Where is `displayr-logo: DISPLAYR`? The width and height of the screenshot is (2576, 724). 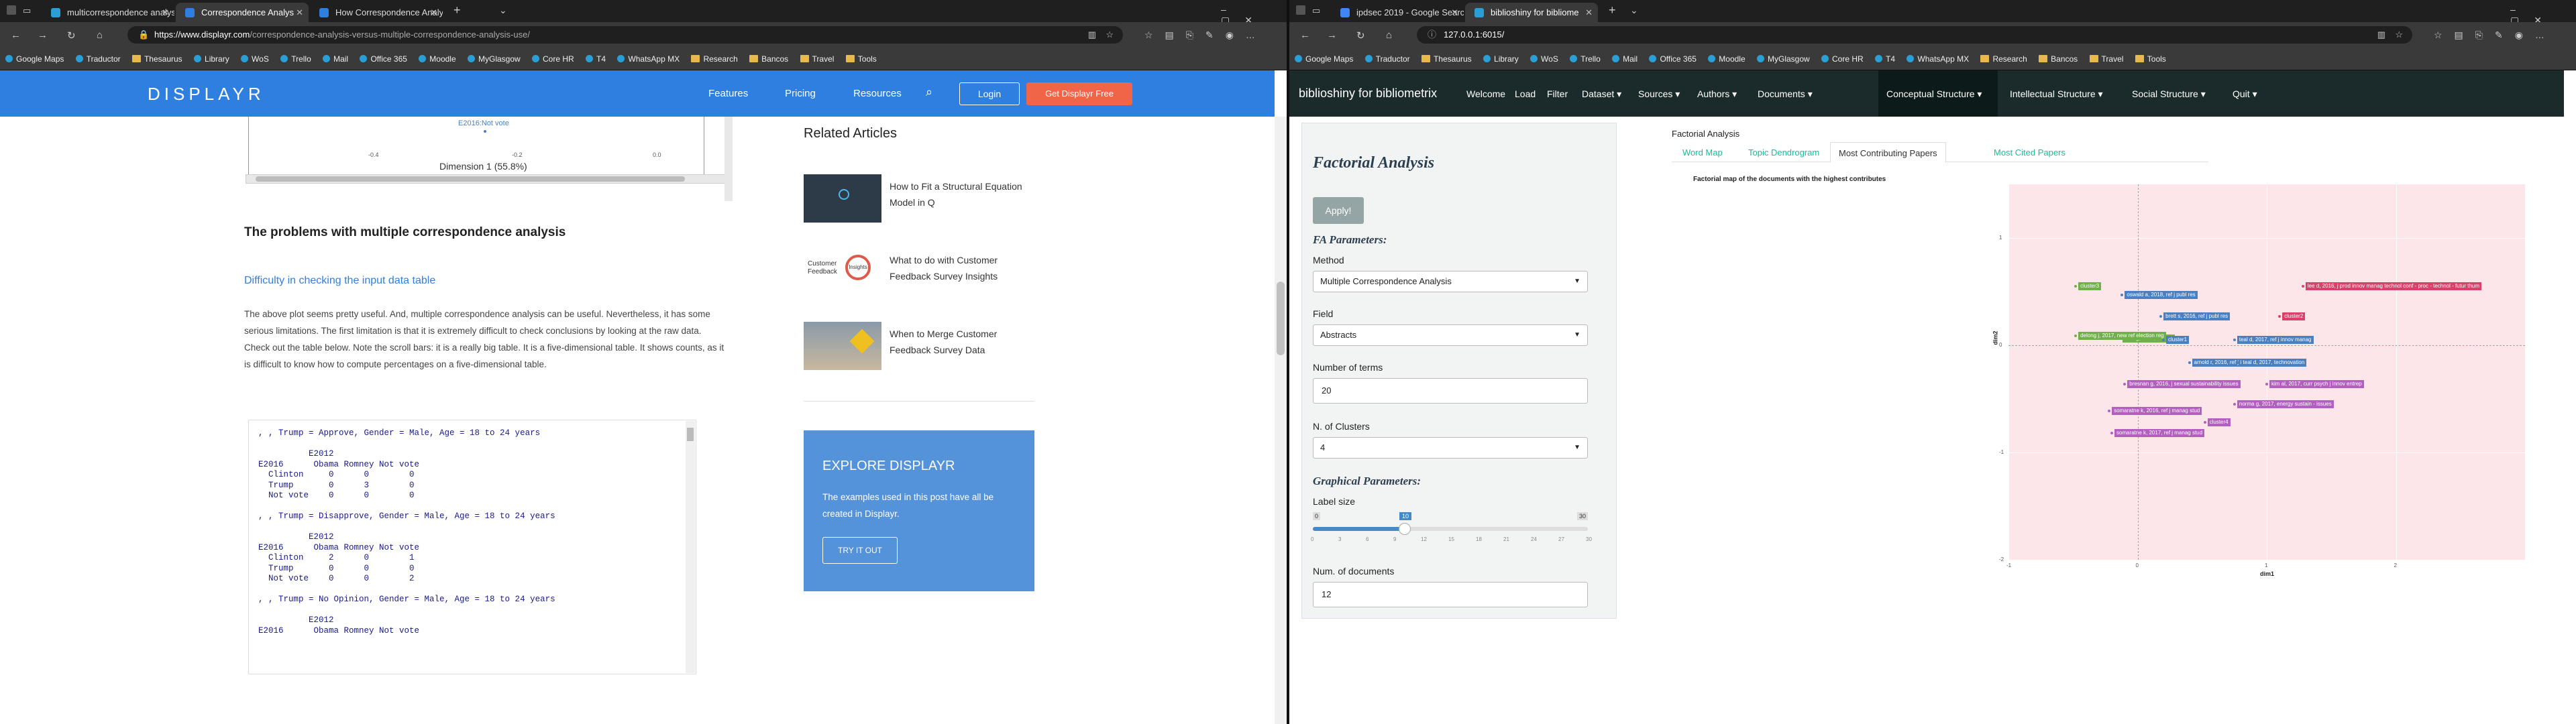
displayr-logo: DISPLAYR is located at coordinates (206, 95).